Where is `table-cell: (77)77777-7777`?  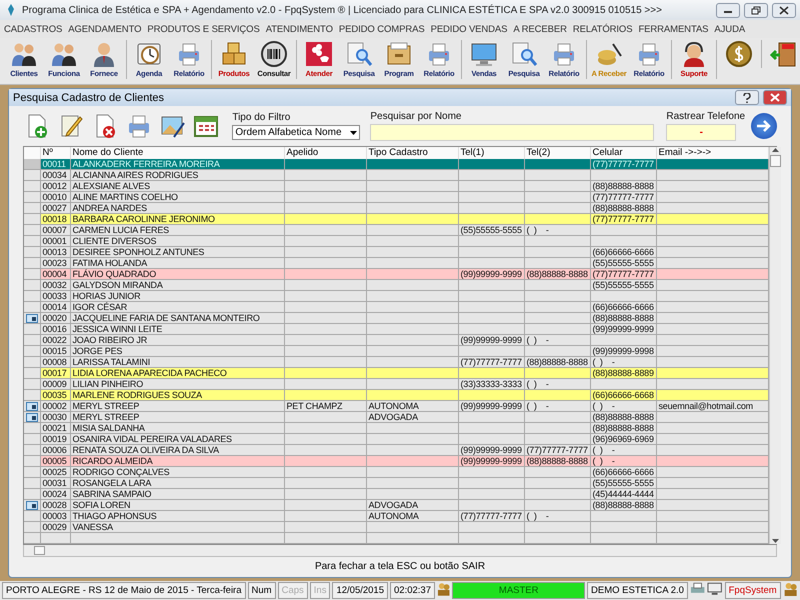
table-cell: (77)77777-7777 is located at coordinates (491, 362).